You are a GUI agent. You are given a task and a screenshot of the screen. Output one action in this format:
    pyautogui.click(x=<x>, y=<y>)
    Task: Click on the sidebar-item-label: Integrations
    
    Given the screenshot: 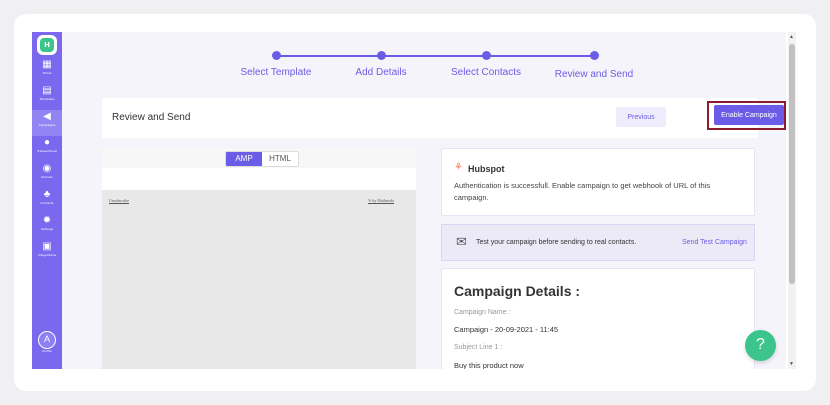 What is the action you would take?
    pyautogui.click(x=47, y=255)
    